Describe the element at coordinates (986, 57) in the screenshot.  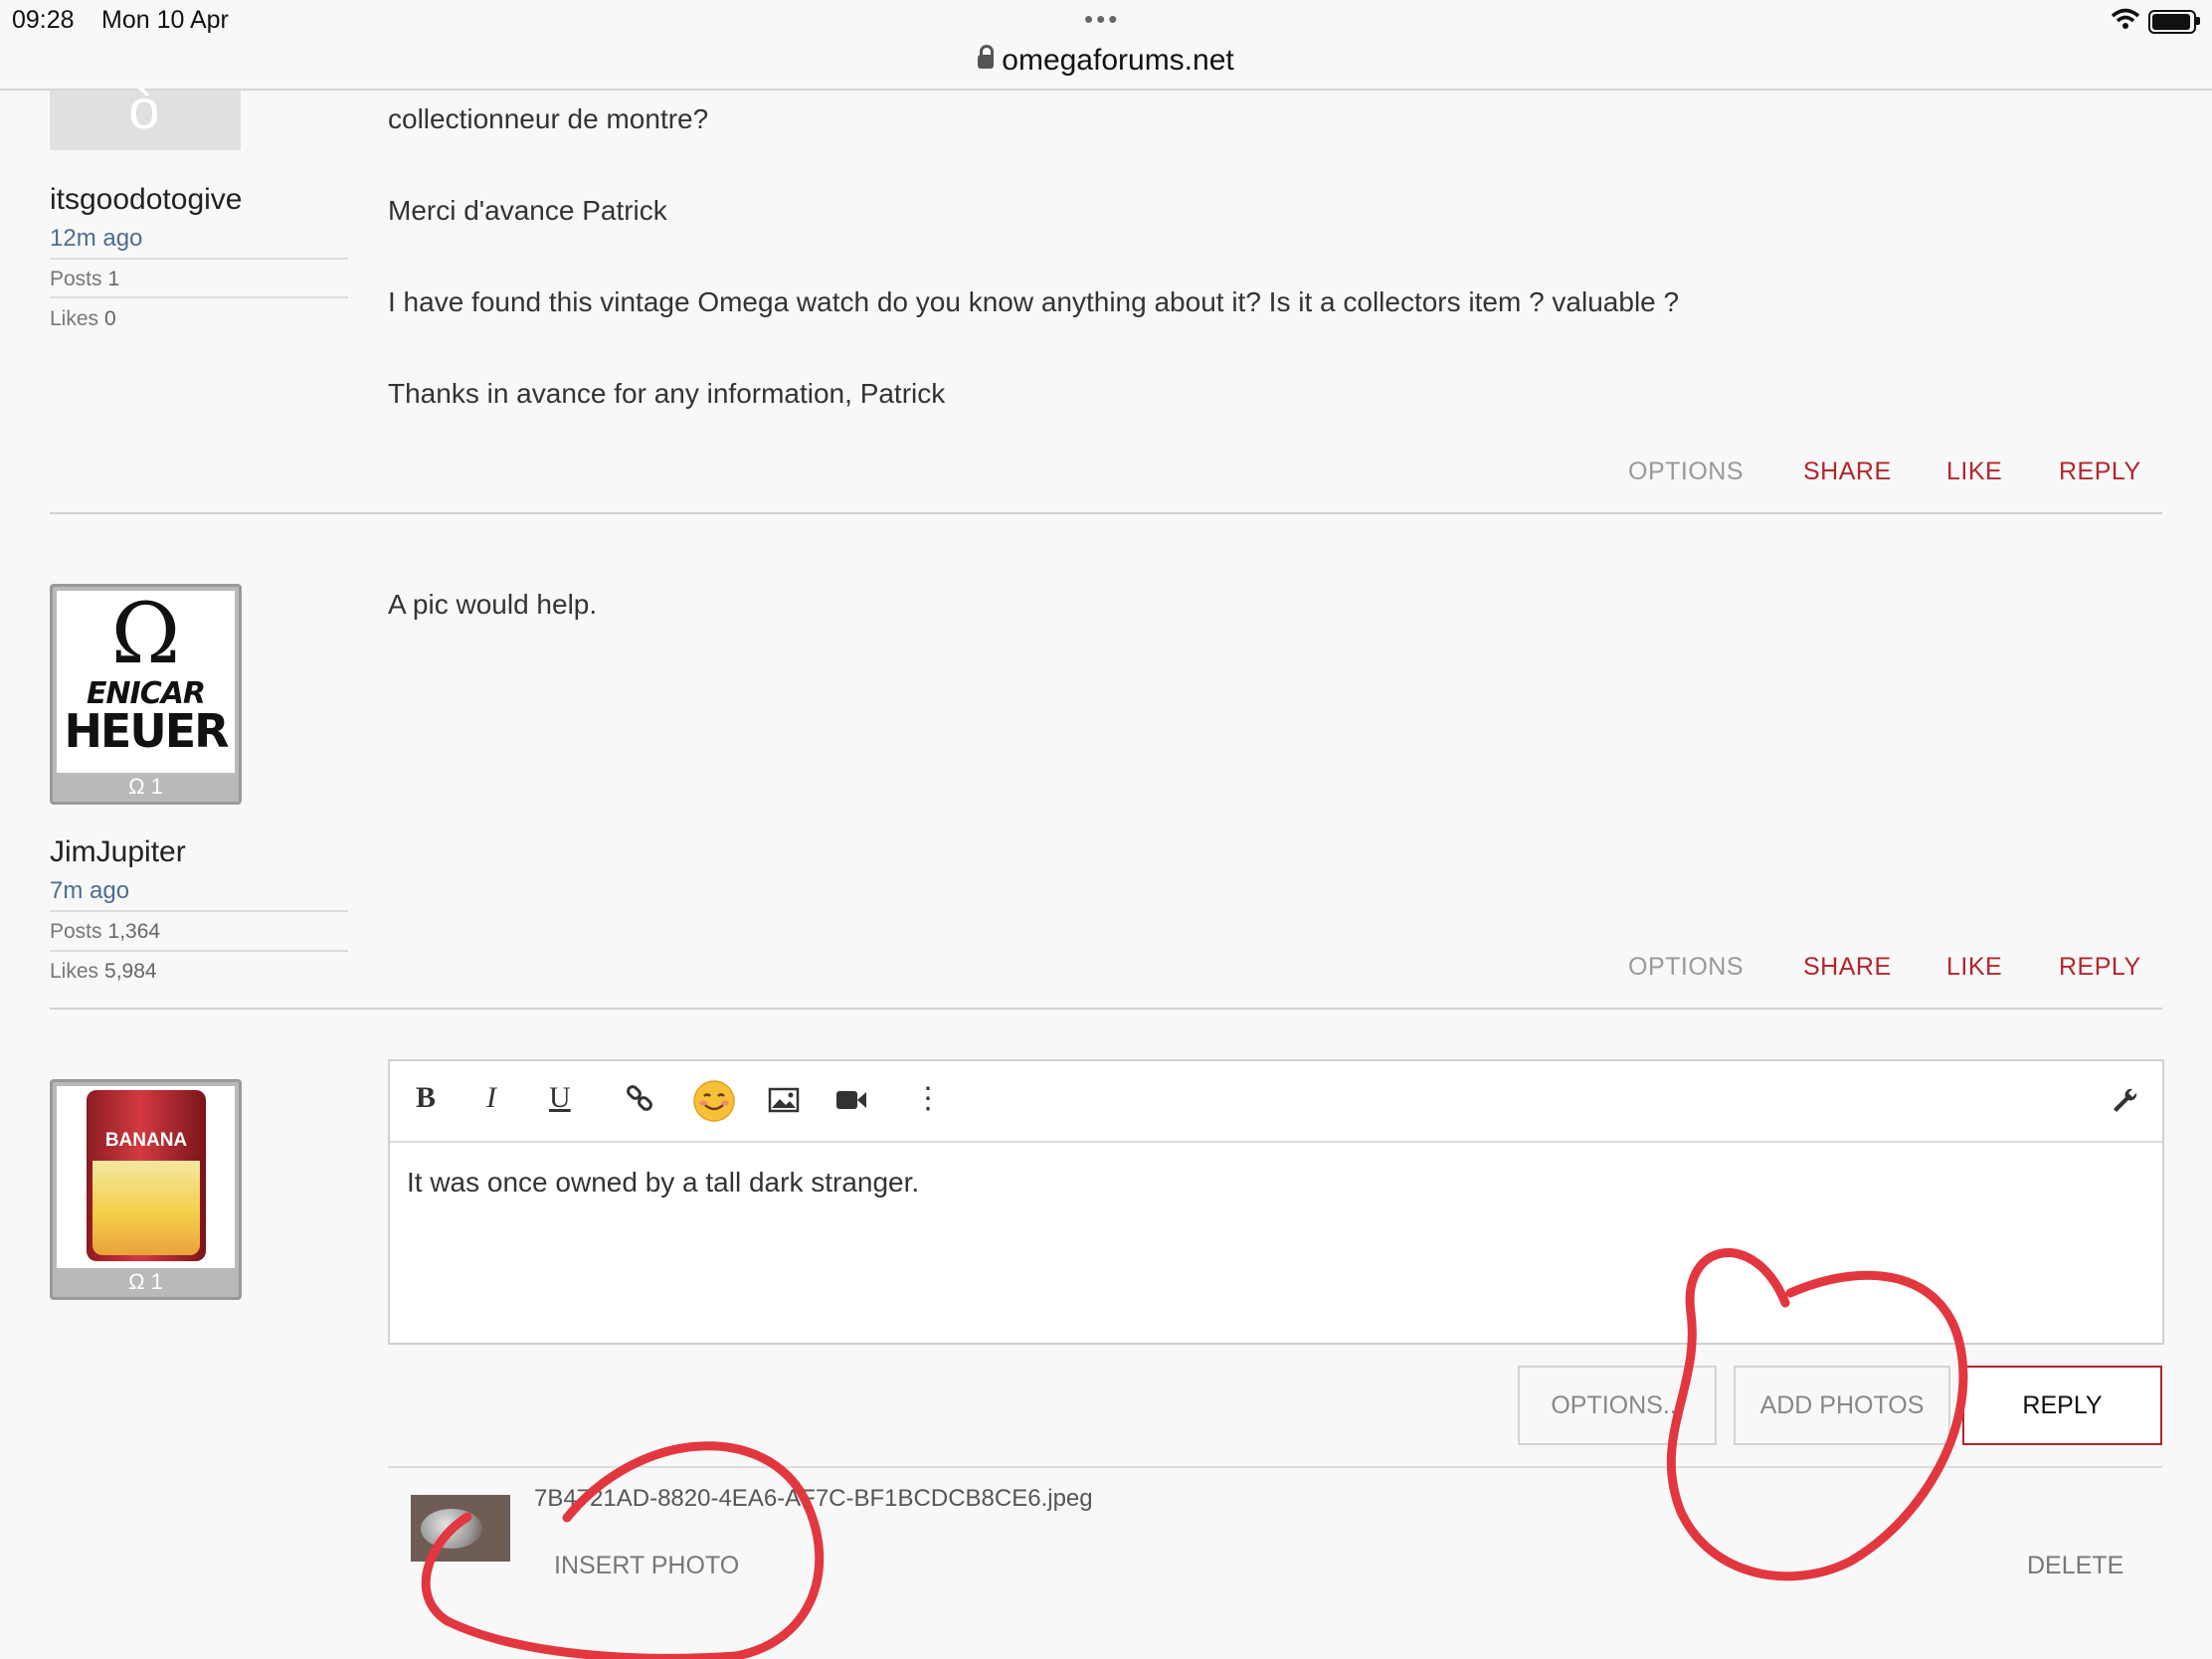
I see `lock-icon` at that location.